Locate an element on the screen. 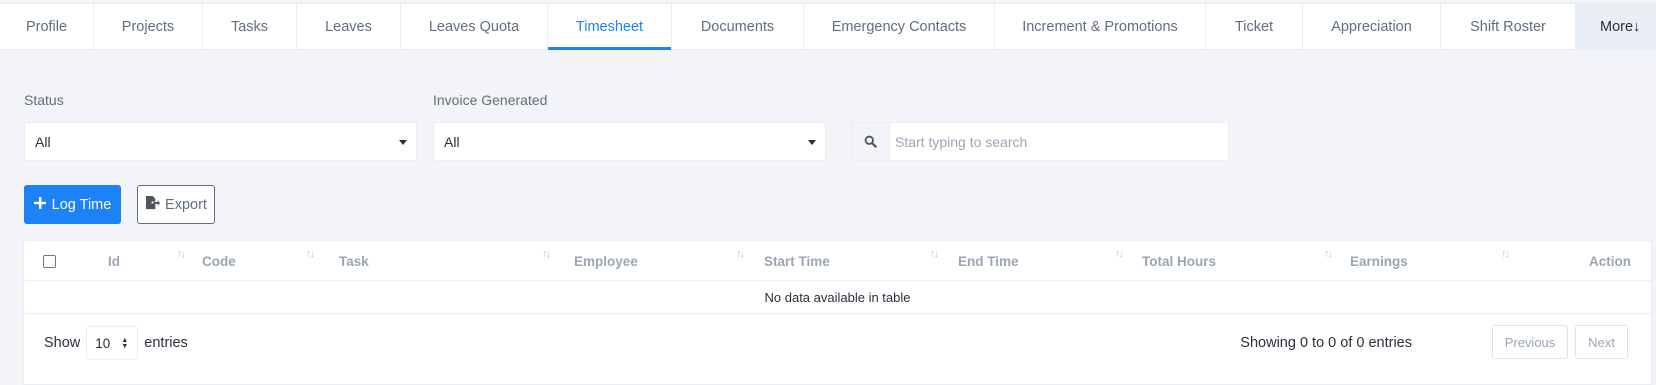 This screenshot has height=385, width=1656. page-length-control: Show 10 ▲ ▼ entries is located at coordinates (116, 343).